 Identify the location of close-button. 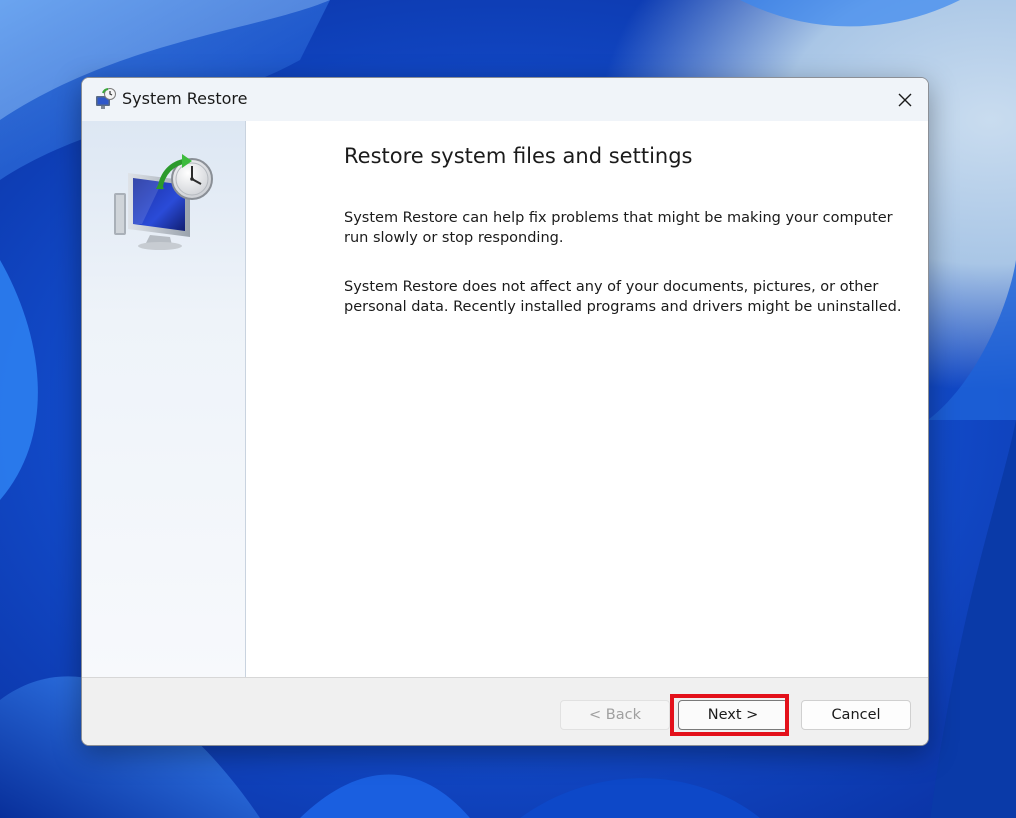
(905, 99).